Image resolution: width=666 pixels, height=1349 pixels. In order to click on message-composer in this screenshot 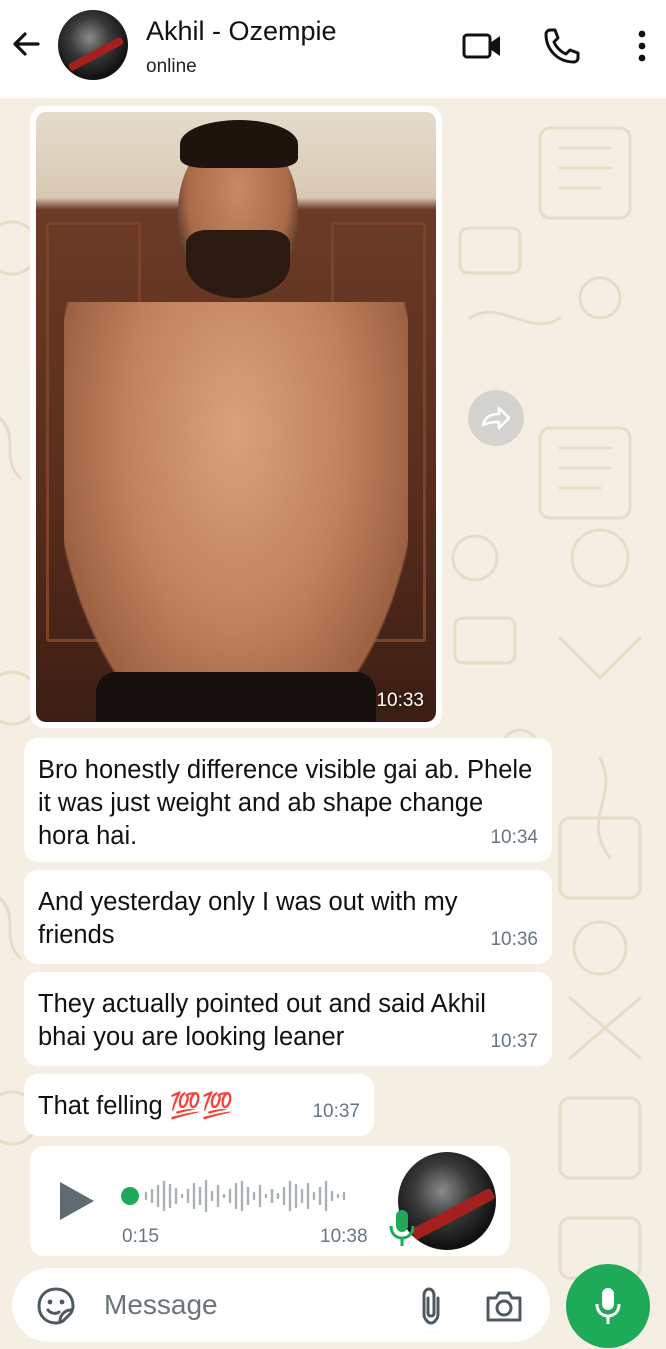, I will do `click(281, 1305)`.